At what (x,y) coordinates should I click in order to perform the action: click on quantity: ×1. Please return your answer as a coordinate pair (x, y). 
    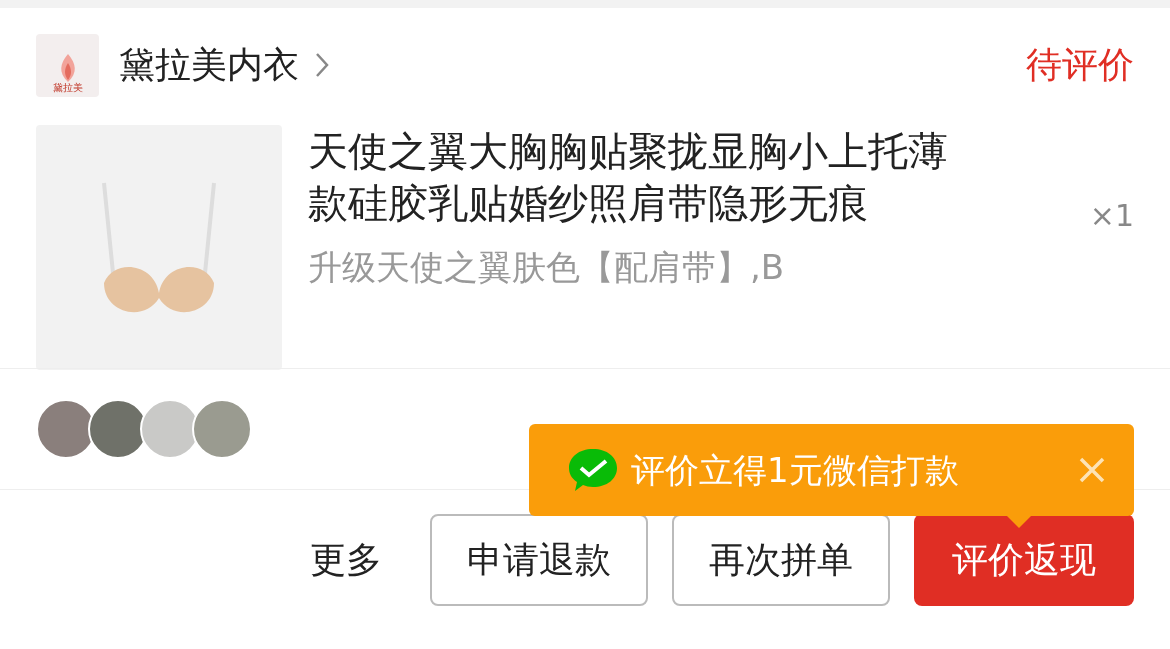
    Looking at the image, I should click on (1111, 216).